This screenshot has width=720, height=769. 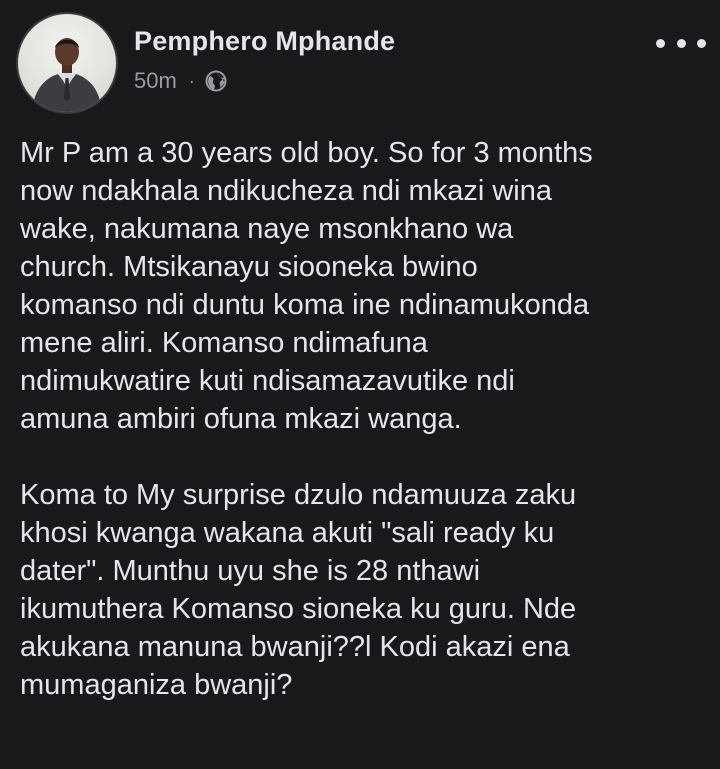 I want to click on text-line: ikumuthera Komanso sioneka ku guru. Nde, so click(x=298, y=609).